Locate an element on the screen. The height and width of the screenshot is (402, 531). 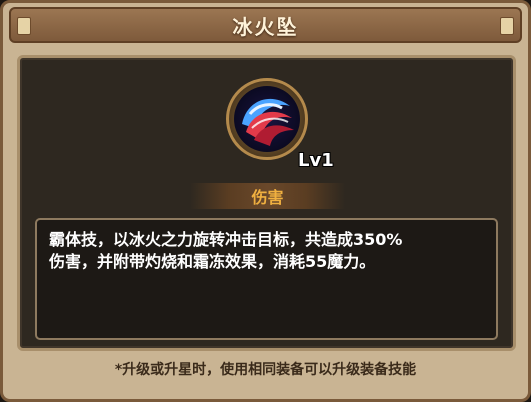
description-line: 伤害，并附带灼烧和霜冻效果，消耗55魔力。 is located at coordinates (212, 261).